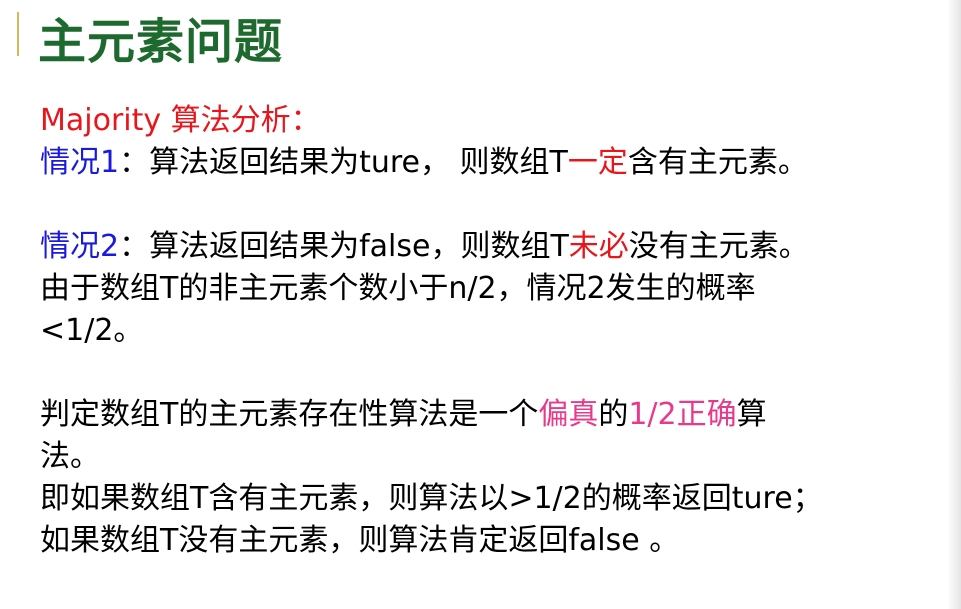  Describe the element at coordinates (954, 304) in the screenshot. I see `slide-edge-shadow` at that location.